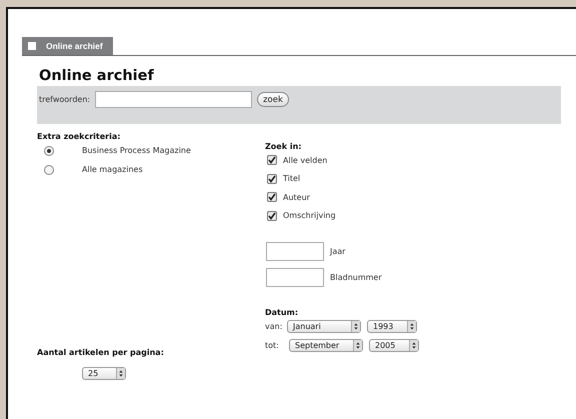 This screenshot has height=419, width=576. Describe the element at coordinates (136, 150) in the screenshot. I see `option-label: Business Process Magazine` at that location.